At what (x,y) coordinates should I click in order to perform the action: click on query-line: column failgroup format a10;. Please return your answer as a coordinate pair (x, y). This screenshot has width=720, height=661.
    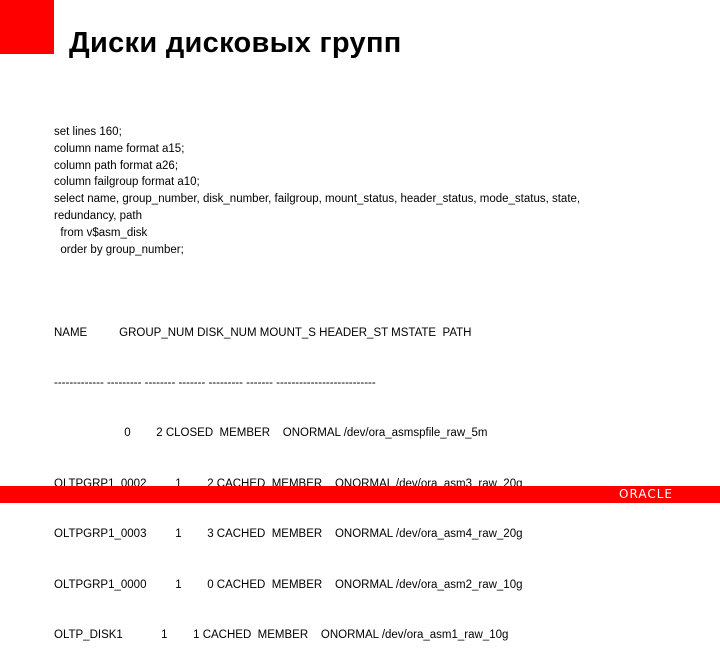
    Looking at the image, I should click on (127, 182).